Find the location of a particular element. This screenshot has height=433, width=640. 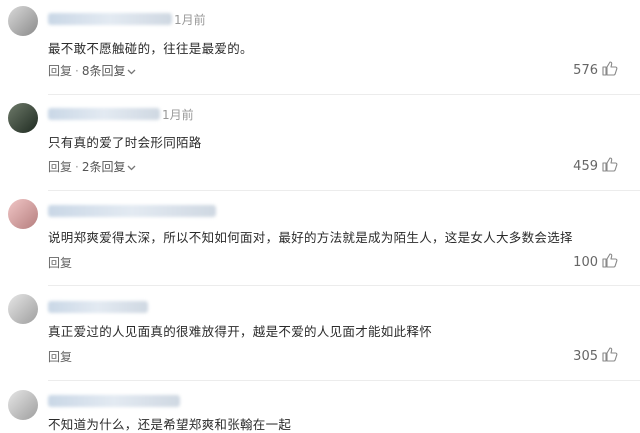

comment-actions: 回复 · 2条回复 is located at coordinates (92, 166).